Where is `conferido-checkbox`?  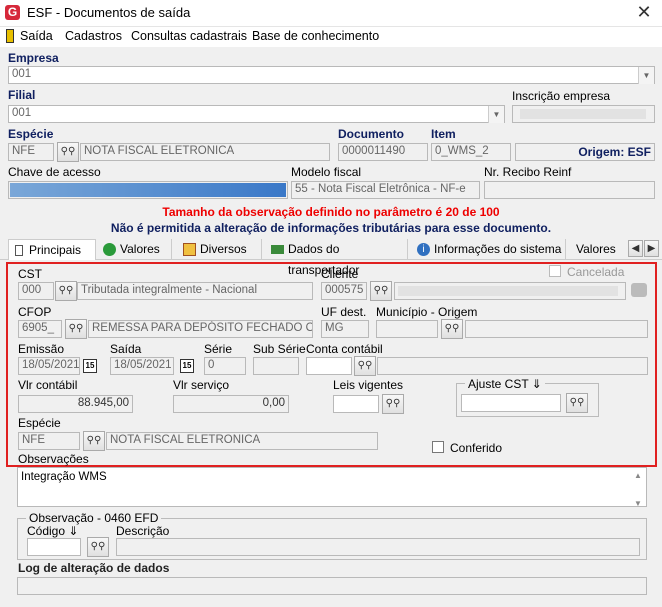
conferido-checkbox is located at coordinates (438, 447).